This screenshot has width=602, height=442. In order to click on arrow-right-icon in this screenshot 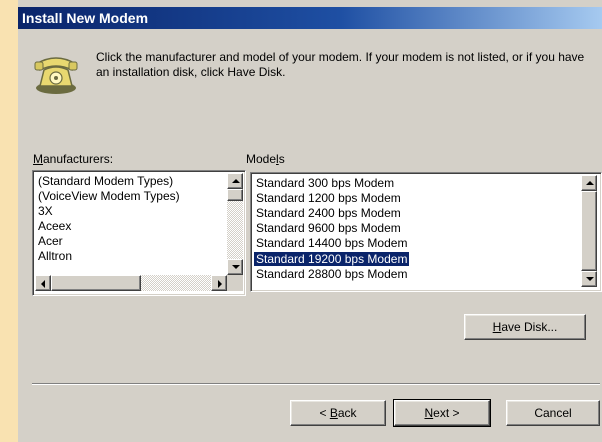, I will do `click(220, 284)`.